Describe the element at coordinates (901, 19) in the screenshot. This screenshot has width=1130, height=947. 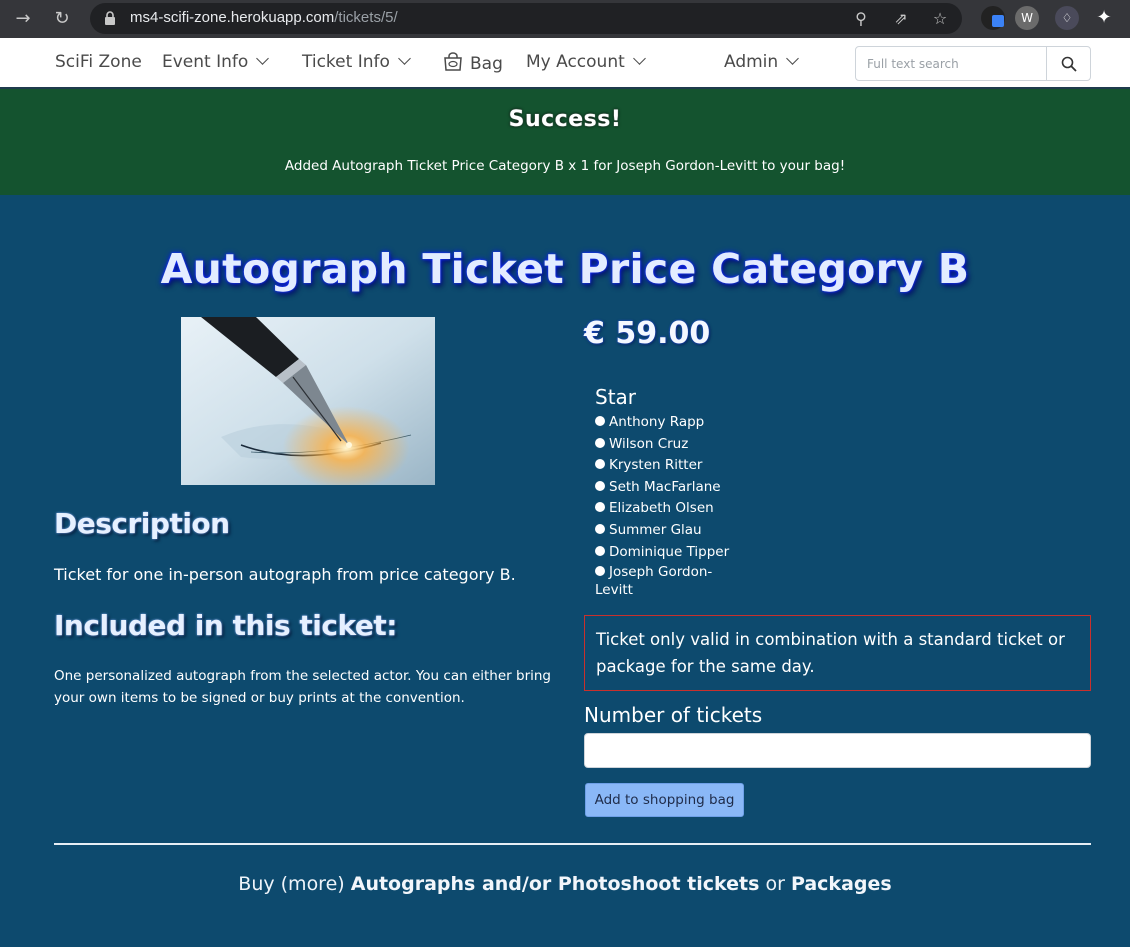
I see `share-icon: ⇗` at that location.